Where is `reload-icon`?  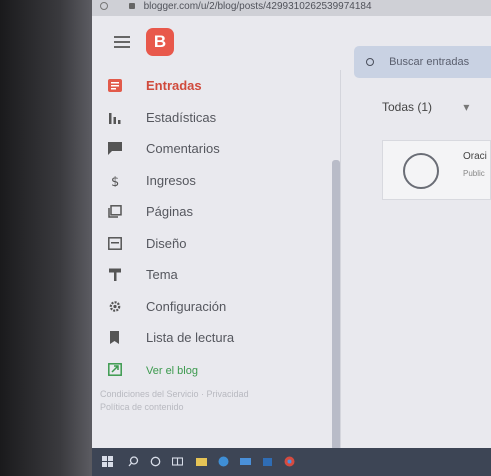
reload-icon is located at coordinates (104, 6).